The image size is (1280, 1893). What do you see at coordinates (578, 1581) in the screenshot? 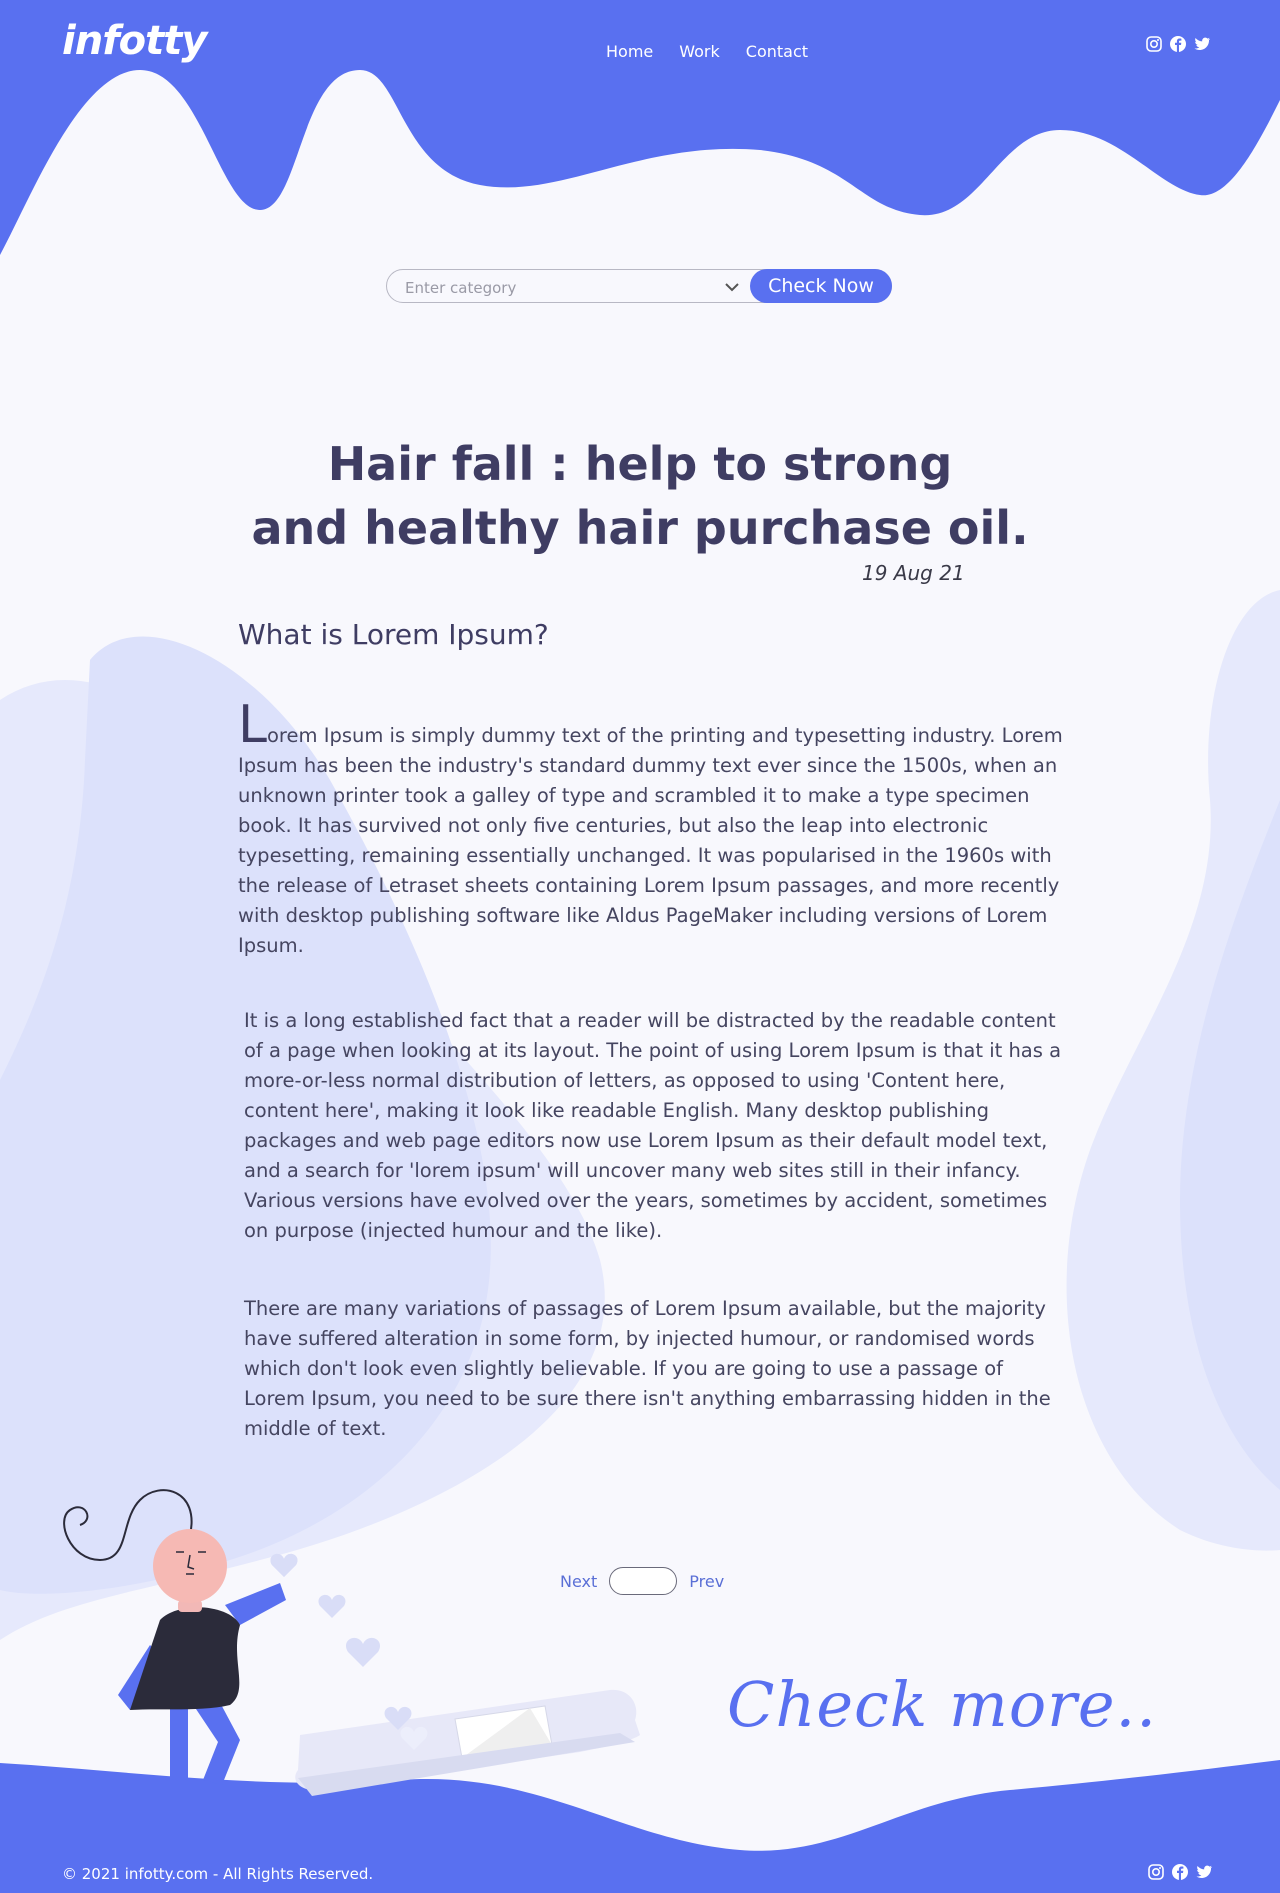
I see `next-link: Next` at bounding box center [578, 1581].